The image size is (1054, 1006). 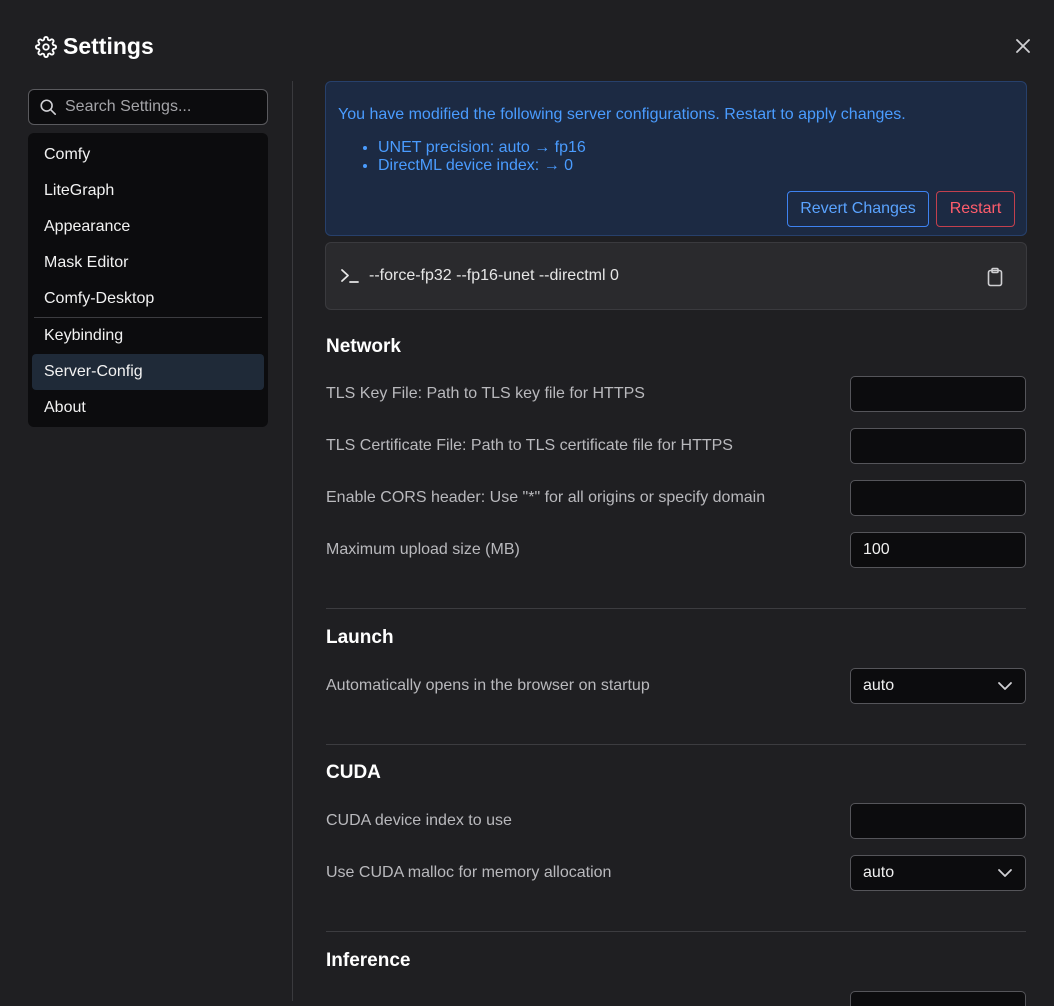 I want to click on cuda-device-input, so click(x=938, y=821).